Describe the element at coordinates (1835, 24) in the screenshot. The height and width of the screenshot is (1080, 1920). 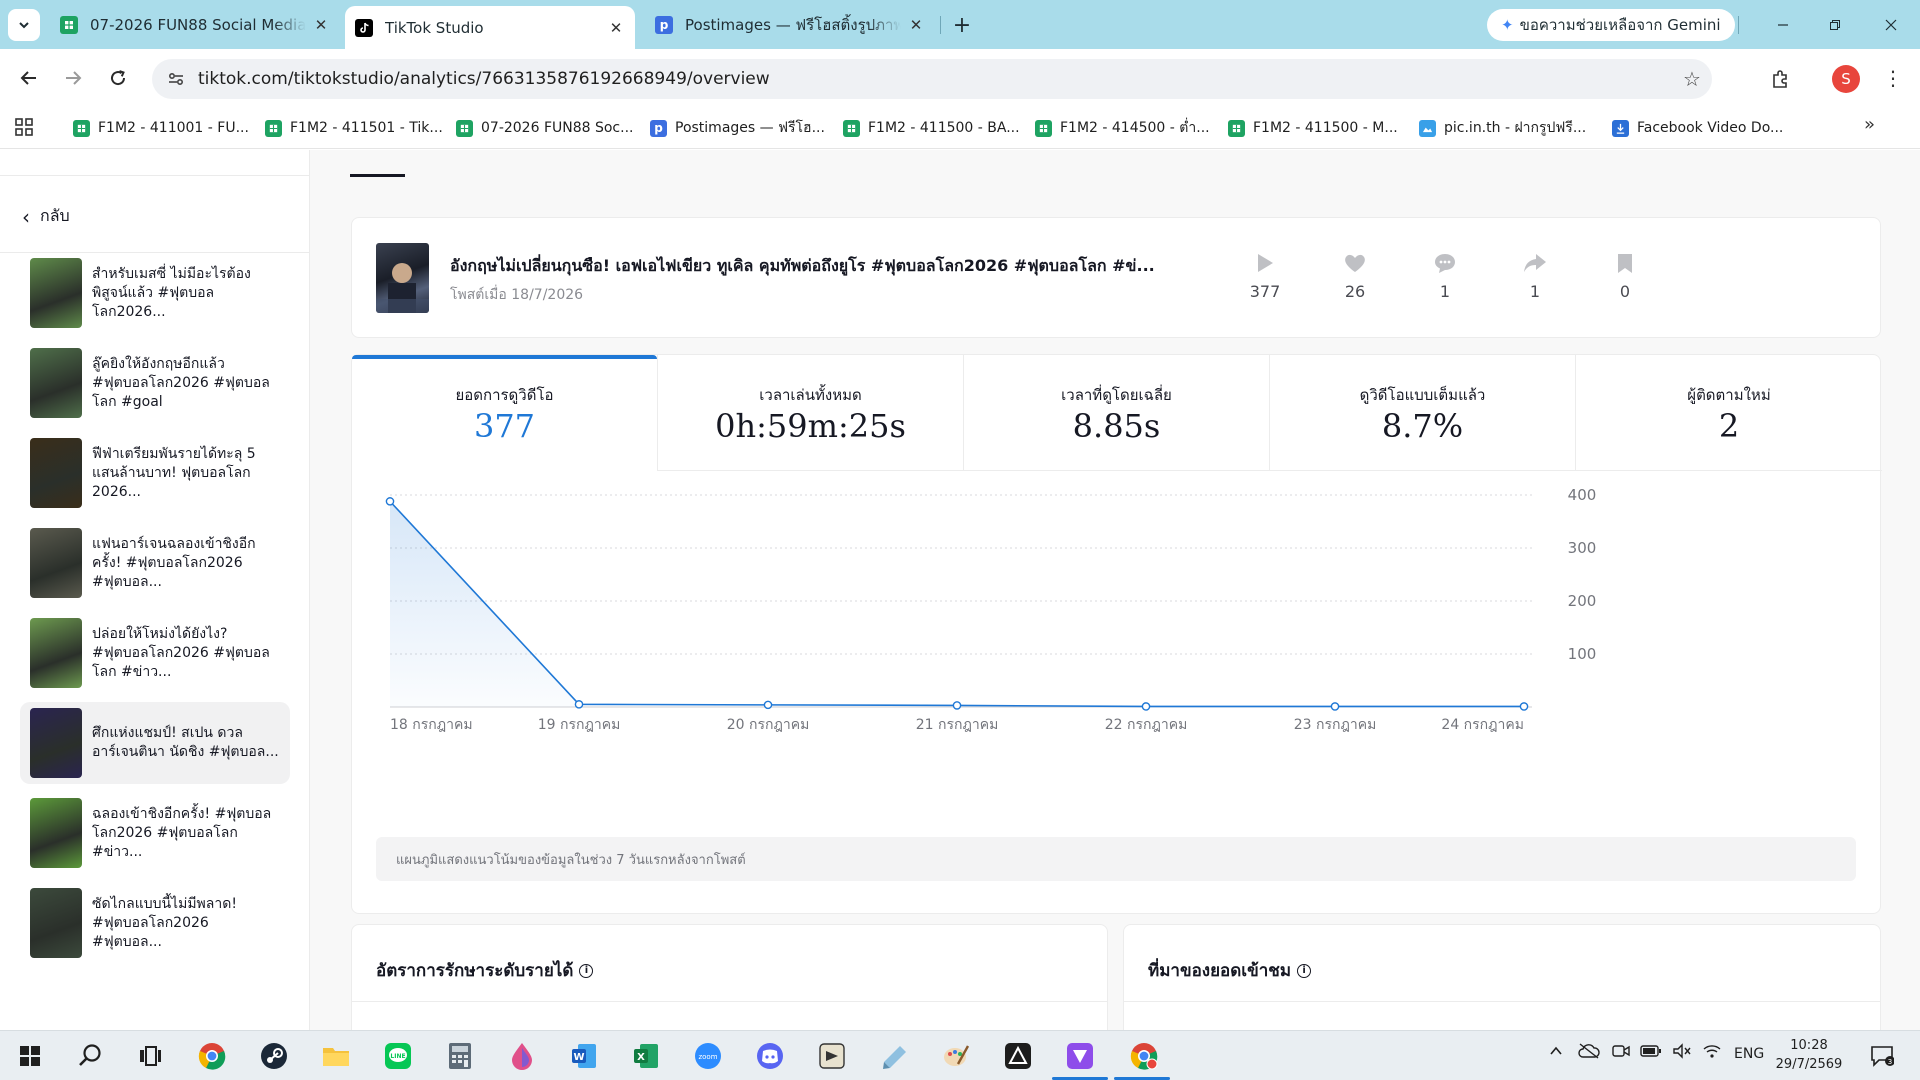
I see `restore-button` at that location.